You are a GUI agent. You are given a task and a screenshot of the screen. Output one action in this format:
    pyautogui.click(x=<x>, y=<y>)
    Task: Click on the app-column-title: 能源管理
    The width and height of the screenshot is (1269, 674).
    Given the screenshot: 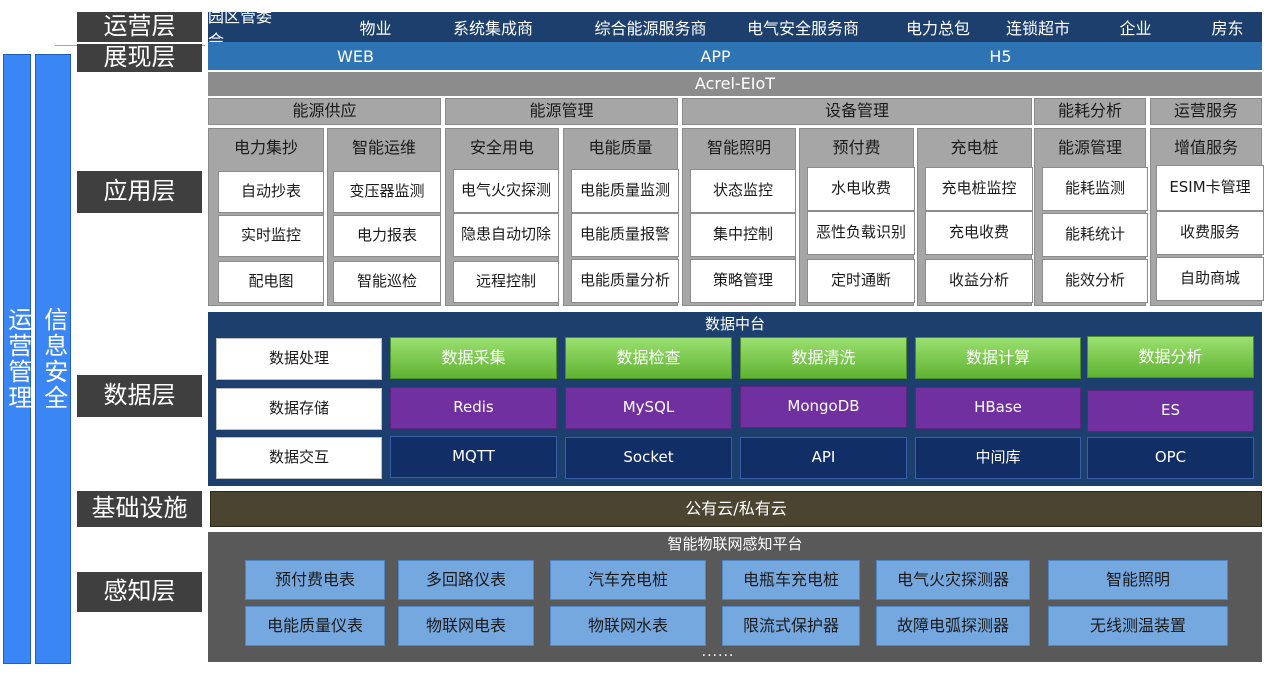 What is the action you would take?
    pyautogui.click(x=1089, y=147)
    